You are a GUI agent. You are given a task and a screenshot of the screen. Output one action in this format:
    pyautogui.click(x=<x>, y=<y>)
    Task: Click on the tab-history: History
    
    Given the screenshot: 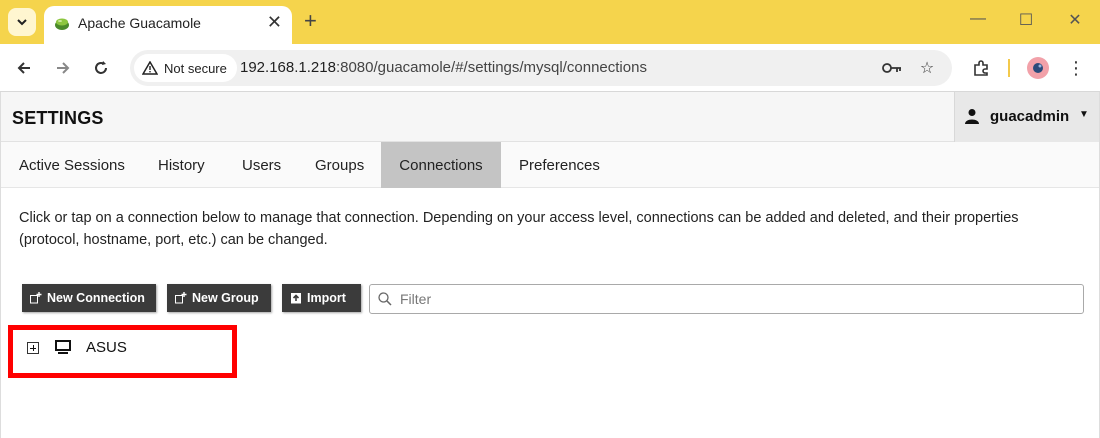 What is the action you would take?
    pyautogui.click(x=181, y=165)
    